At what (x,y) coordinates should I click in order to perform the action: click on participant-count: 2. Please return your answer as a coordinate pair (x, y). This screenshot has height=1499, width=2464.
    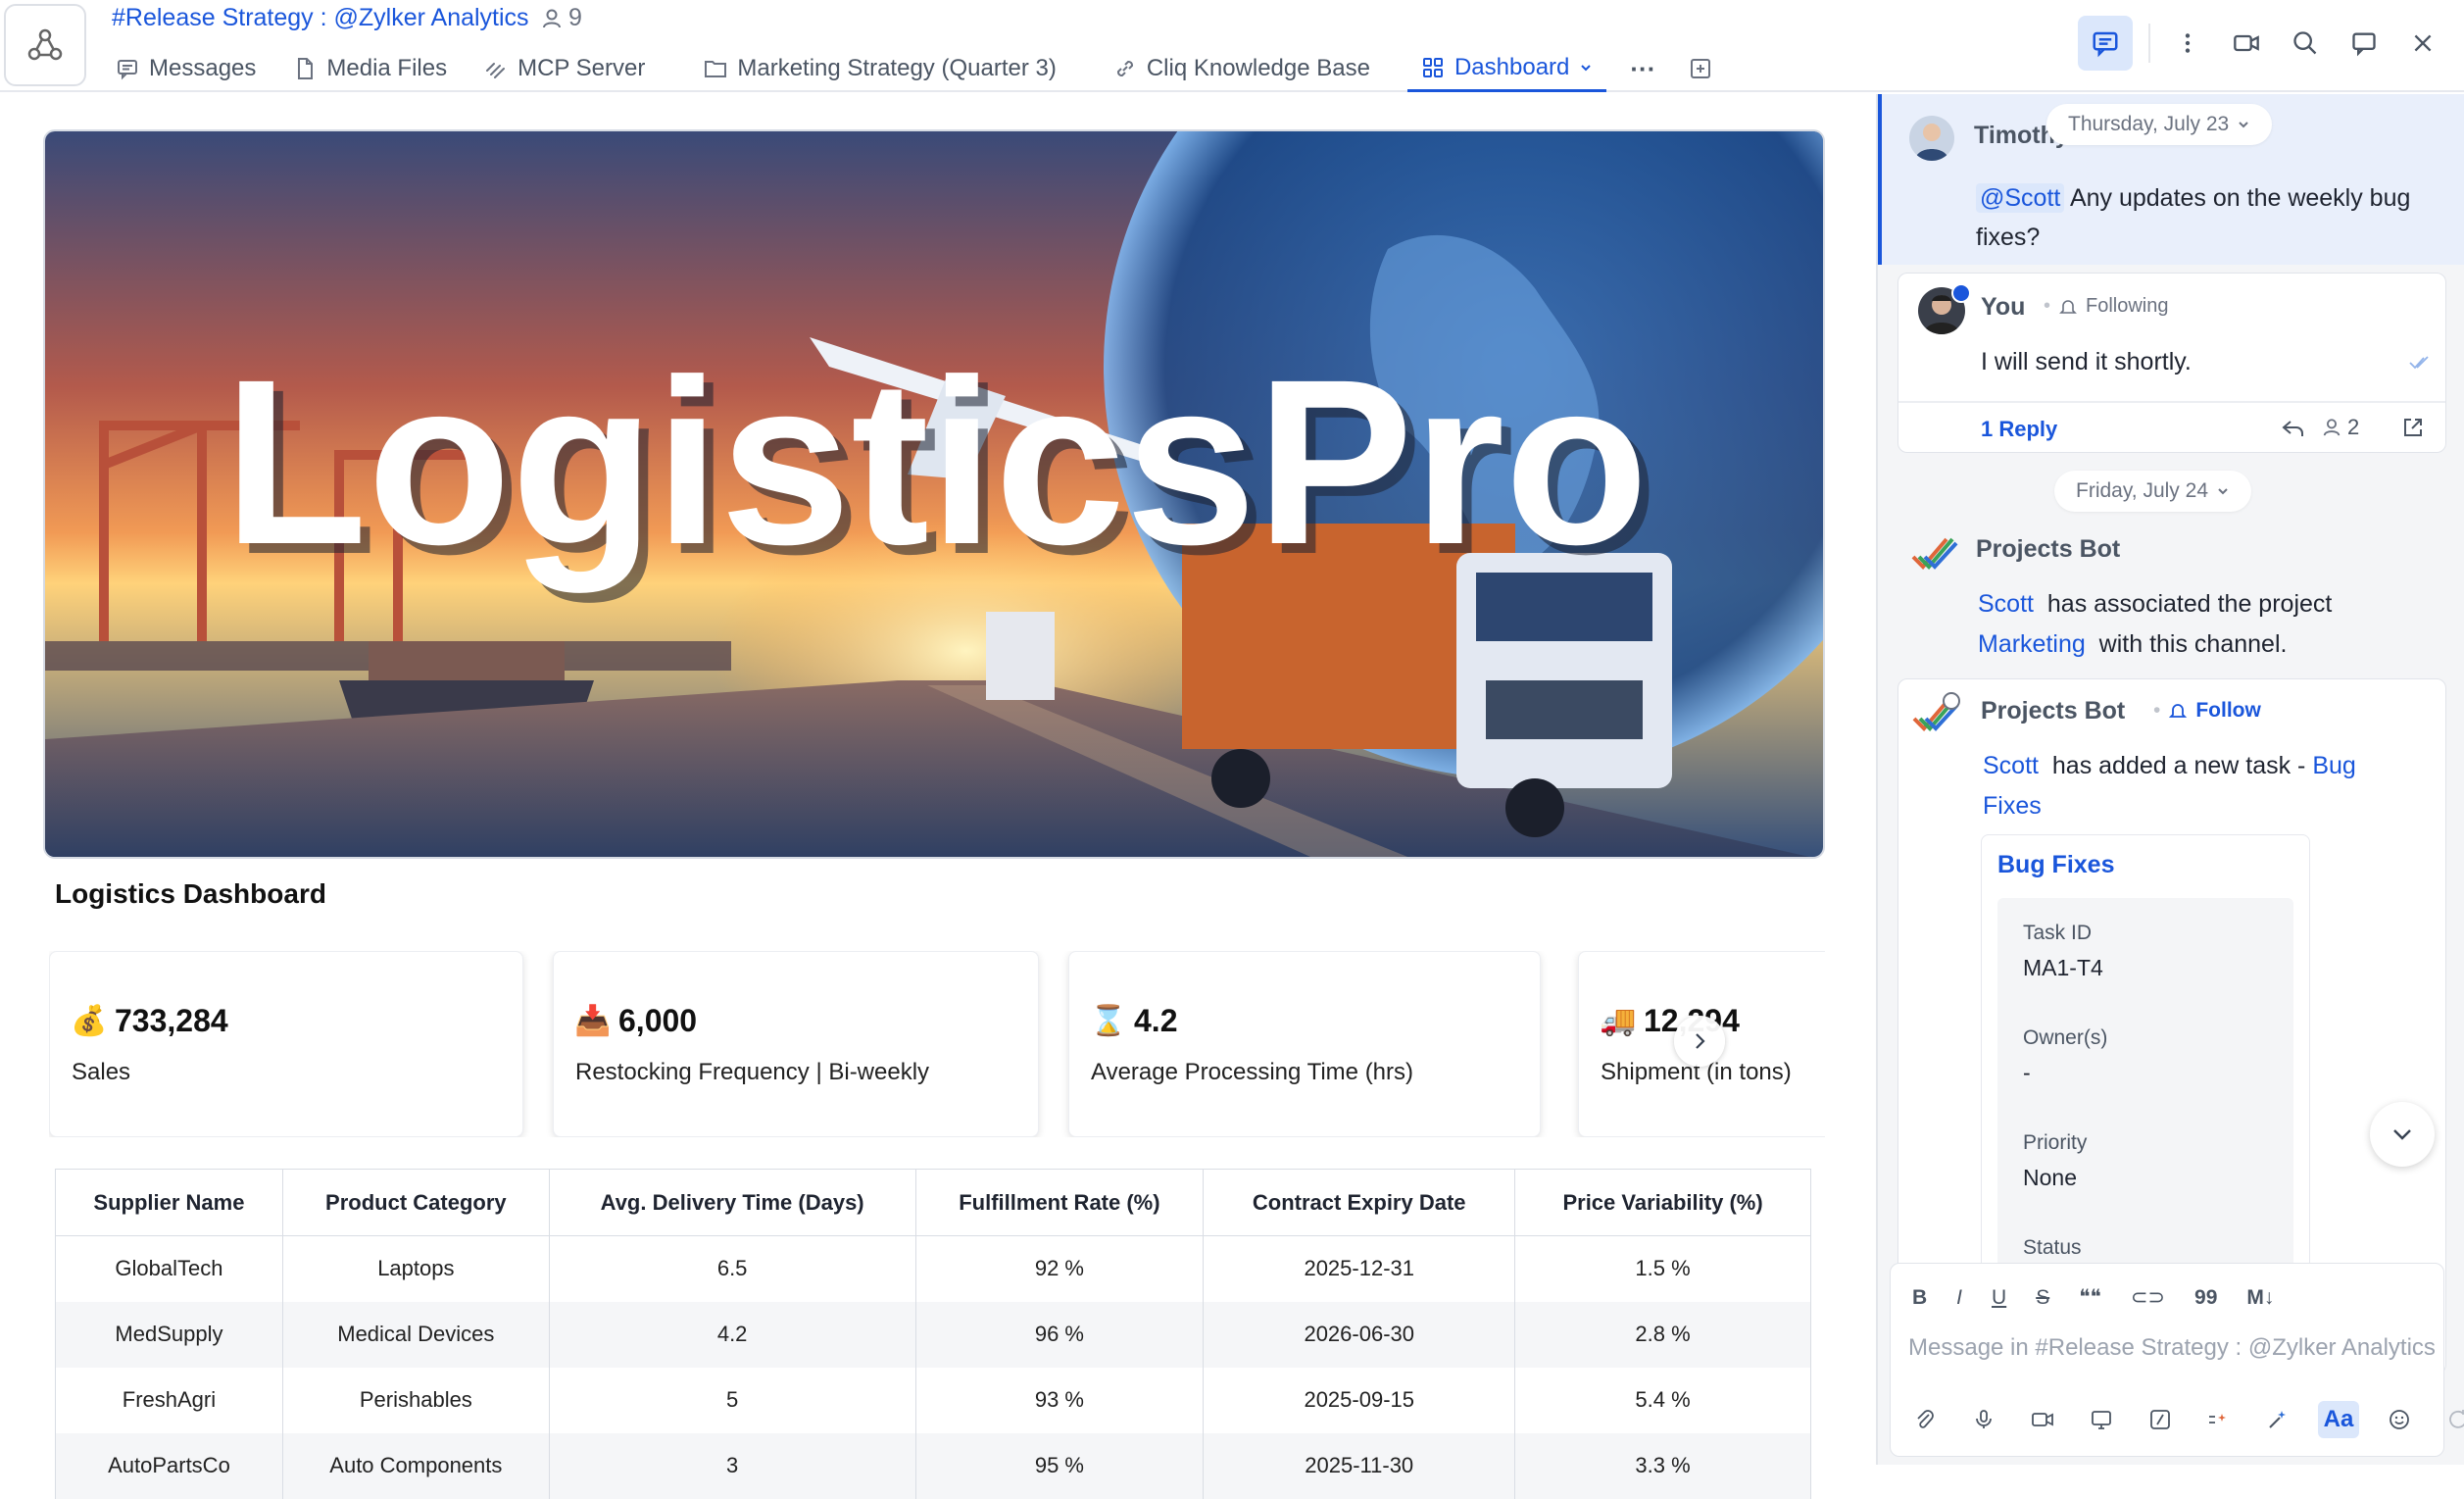
    Looking at the image, I should click on (2353, 427).